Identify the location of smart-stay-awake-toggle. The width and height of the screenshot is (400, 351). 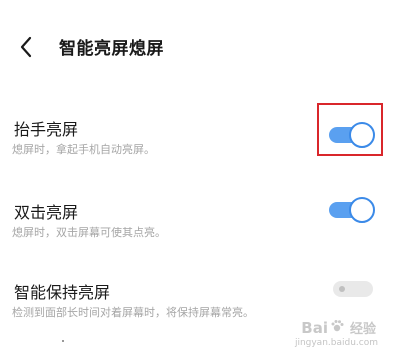
(353, 289).